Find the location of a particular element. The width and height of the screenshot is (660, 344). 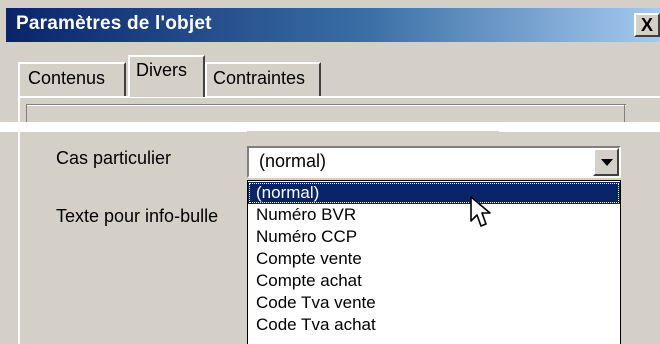

dropdown-option: Numéro BVR is located at coordinates (434, 215).